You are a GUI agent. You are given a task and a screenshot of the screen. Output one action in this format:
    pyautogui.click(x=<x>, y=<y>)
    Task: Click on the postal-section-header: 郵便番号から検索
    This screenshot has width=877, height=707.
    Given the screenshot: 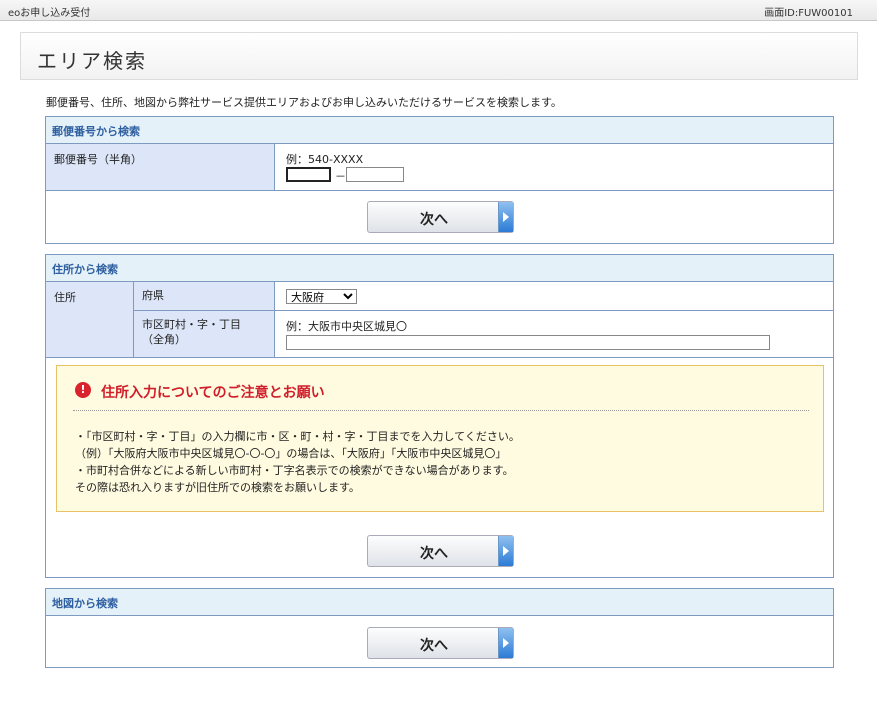 What is the action you would take?
    pyautogui.click(x=439, y=130)
    